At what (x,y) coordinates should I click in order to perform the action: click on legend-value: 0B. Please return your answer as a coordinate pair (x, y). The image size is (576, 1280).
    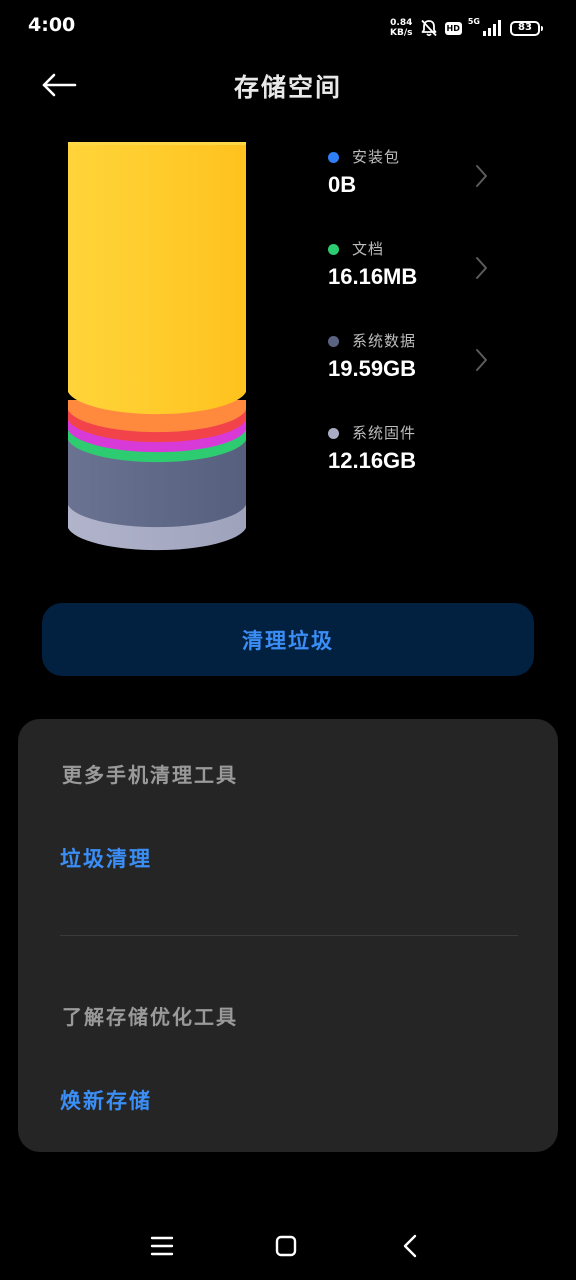
    Looking at the image, I should click on (342, 184).